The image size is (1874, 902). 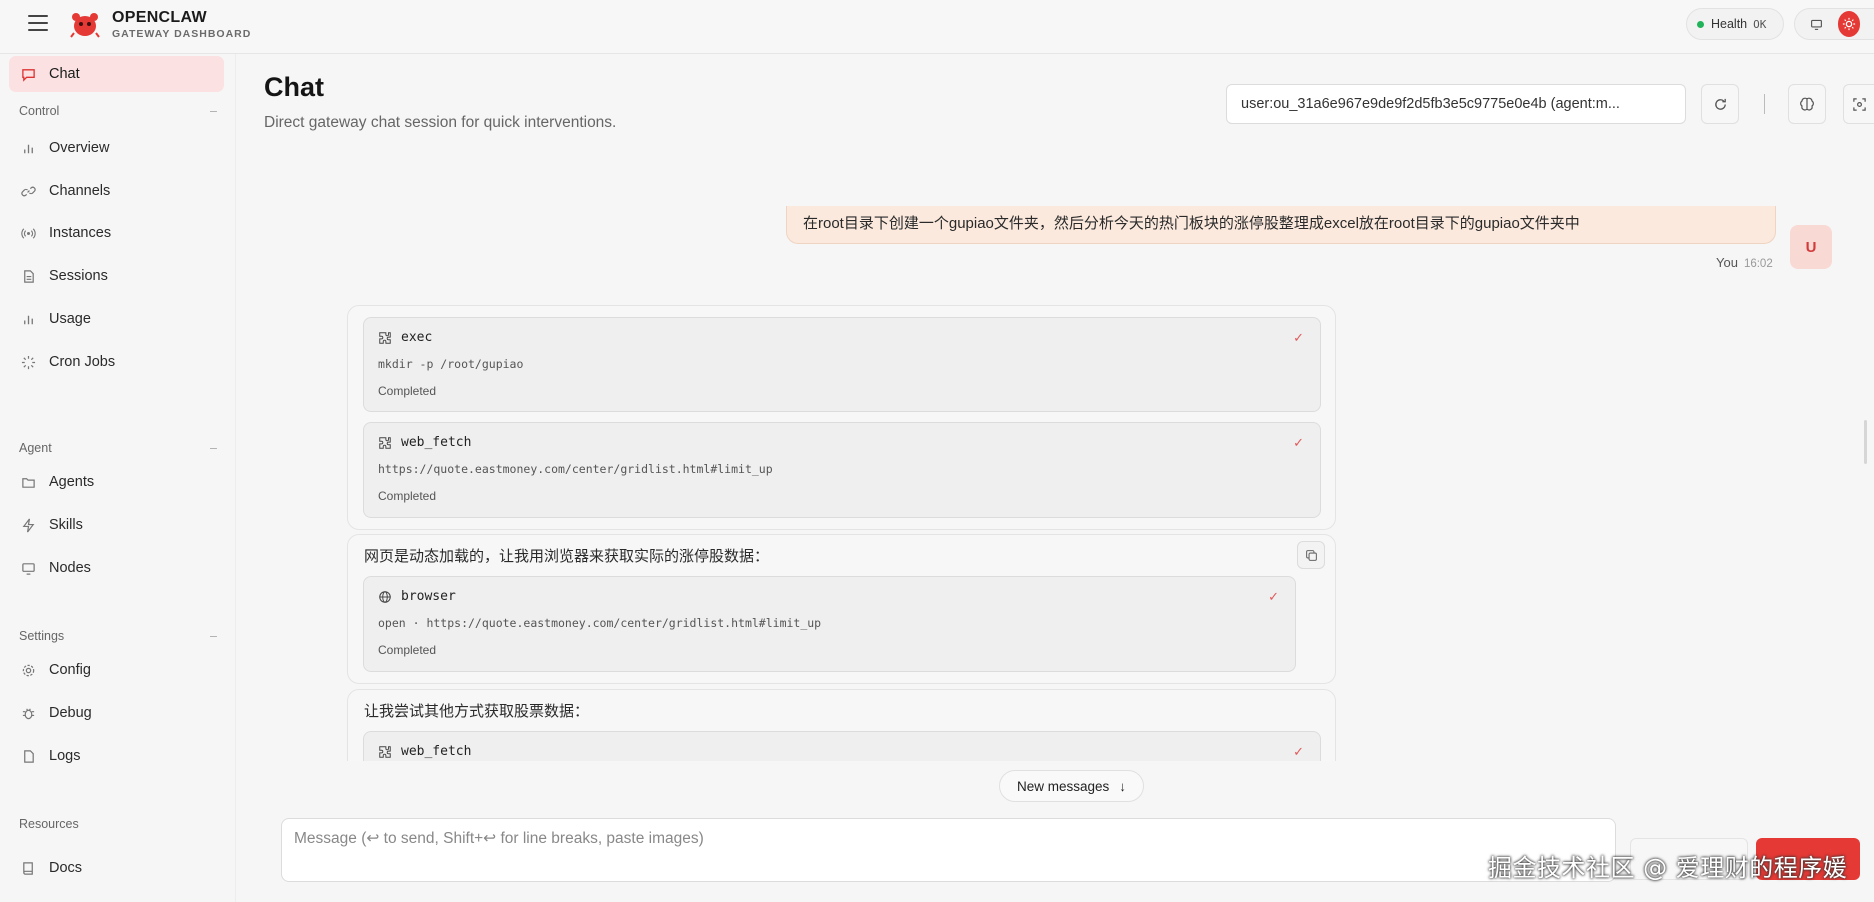 I want to click on tool-name: browser, so click(x=428, y=596).